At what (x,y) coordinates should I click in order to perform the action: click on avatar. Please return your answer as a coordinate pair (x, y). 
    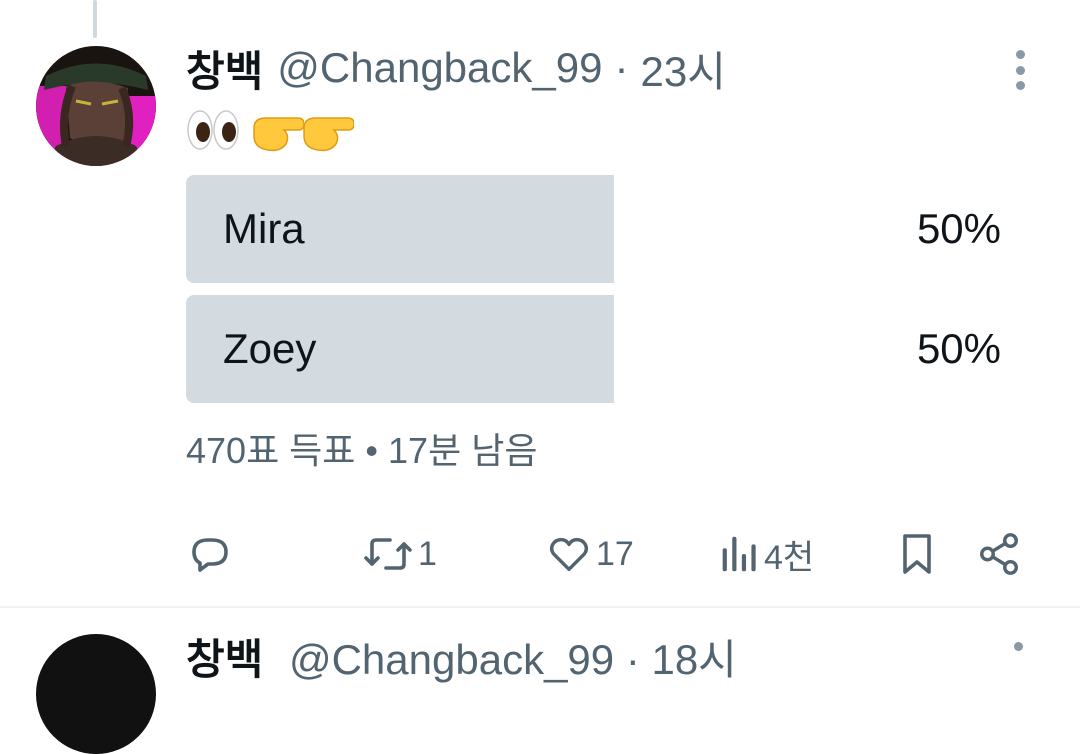
    Looking at the image, I should click on (96, 106).